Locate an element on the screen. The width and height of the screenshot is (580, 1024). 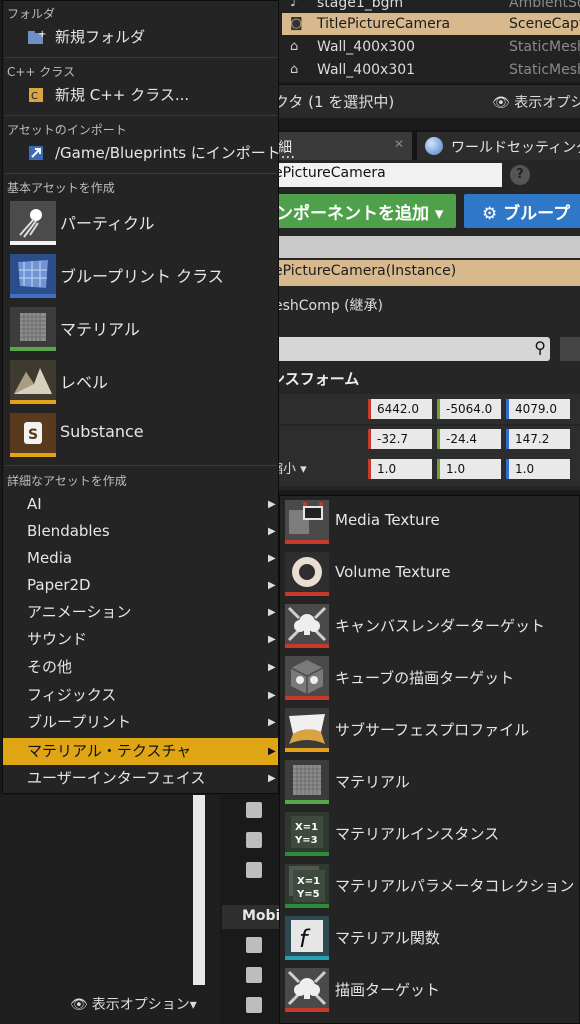
help-icon: ? is located at coordinates (520, 175).